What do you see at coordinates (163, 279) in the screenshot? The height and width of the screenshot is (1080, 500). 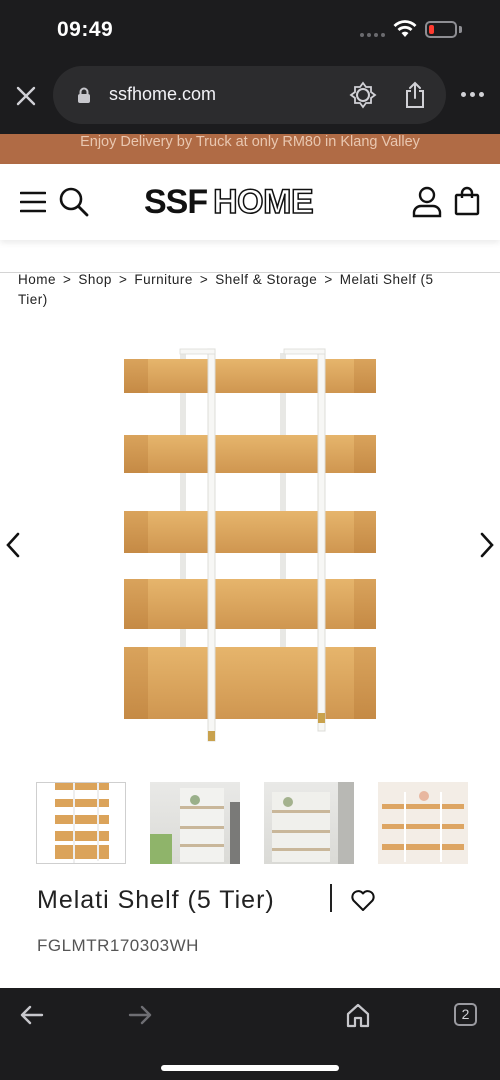 I see `breadcrumb-furniture: Furniture` at bounding box center [163, 279].